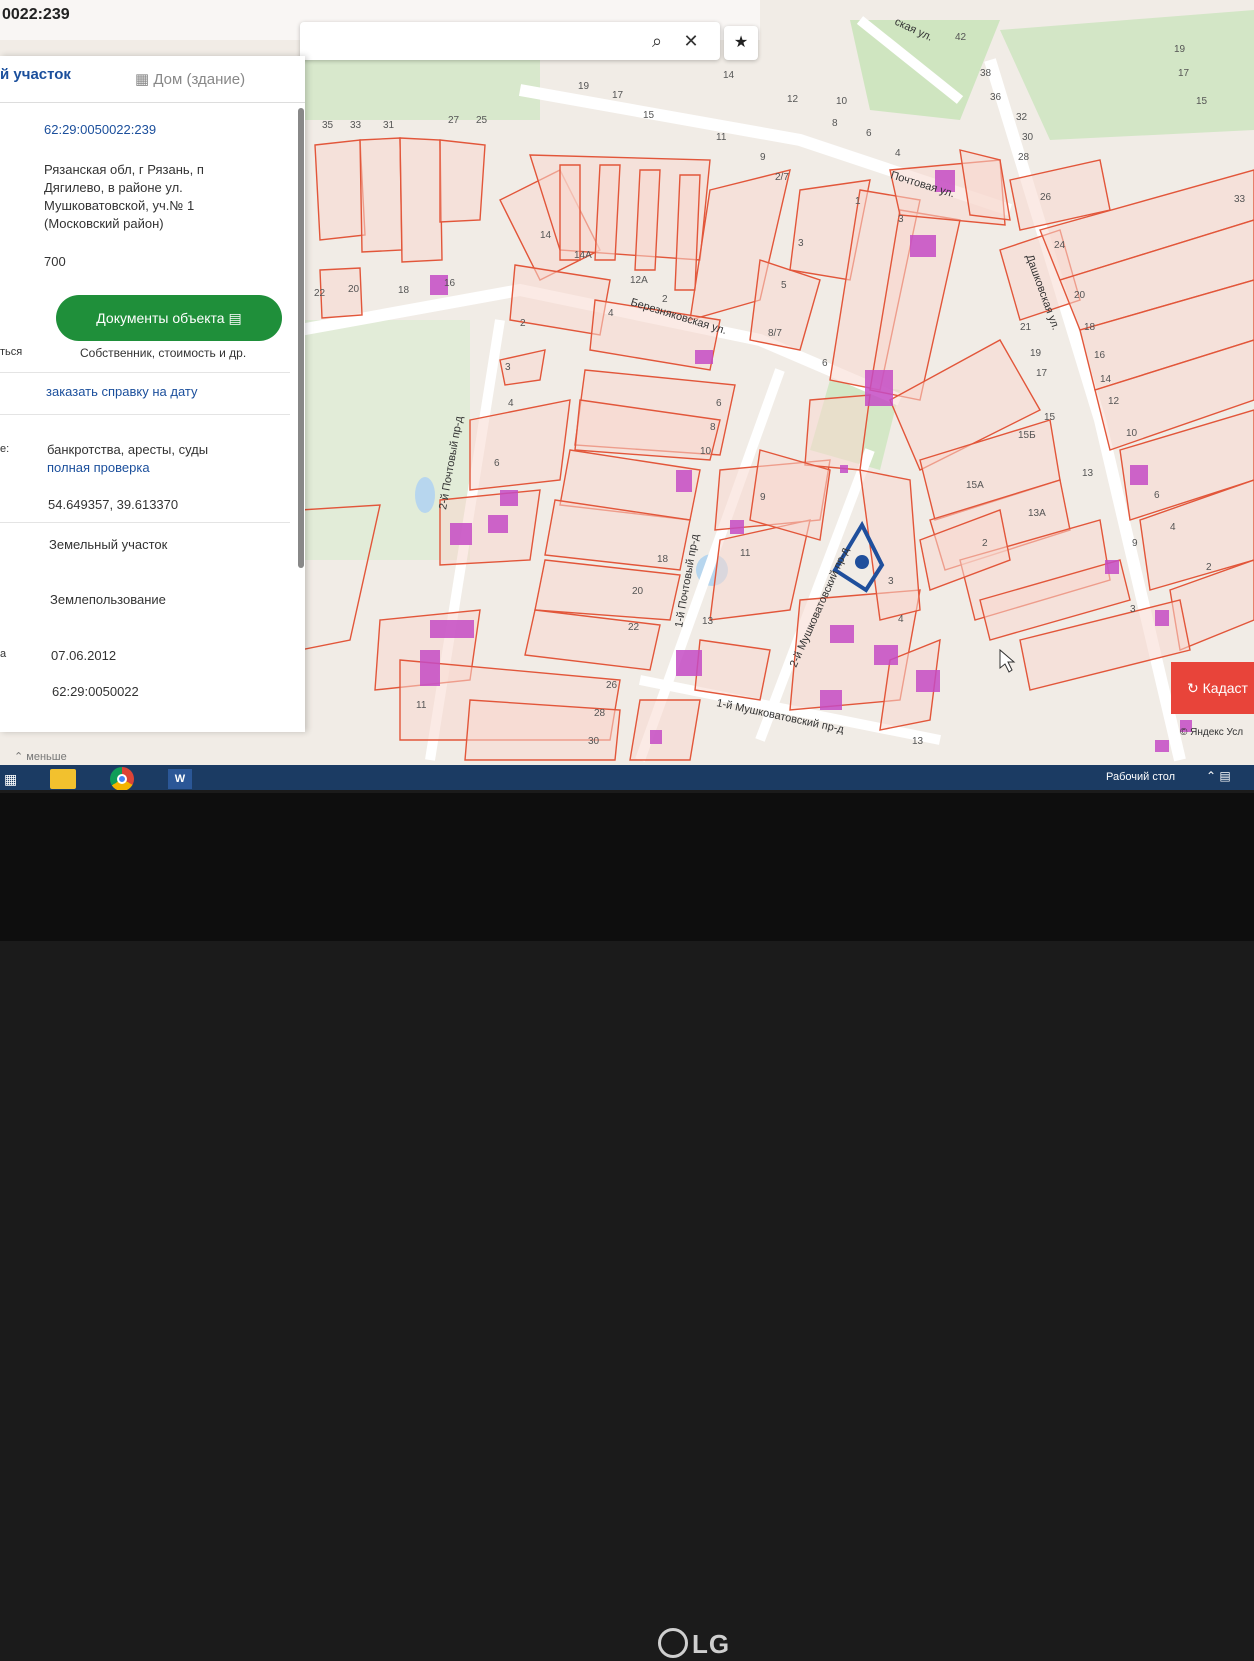  I want to click on svg-text: 13, so click(708, 621).